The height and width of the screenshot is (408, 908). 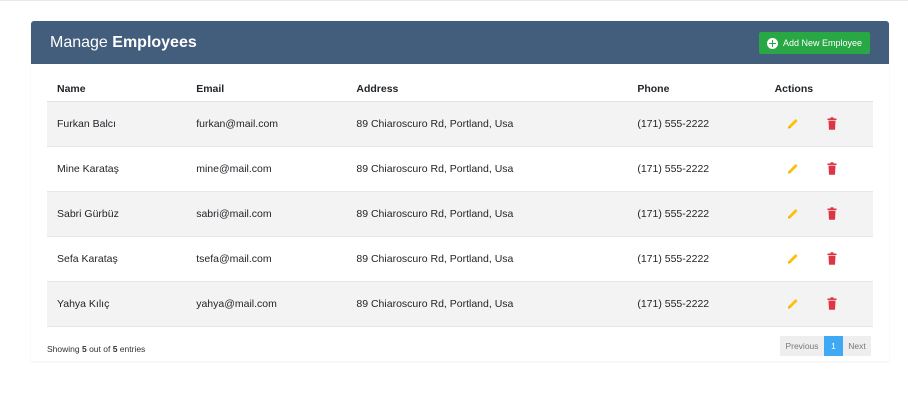 What do you see at coordinates (266, 124) in the screenshot?
I see `cell-email: furkan@mail.com` at bounding box center [266, 124].